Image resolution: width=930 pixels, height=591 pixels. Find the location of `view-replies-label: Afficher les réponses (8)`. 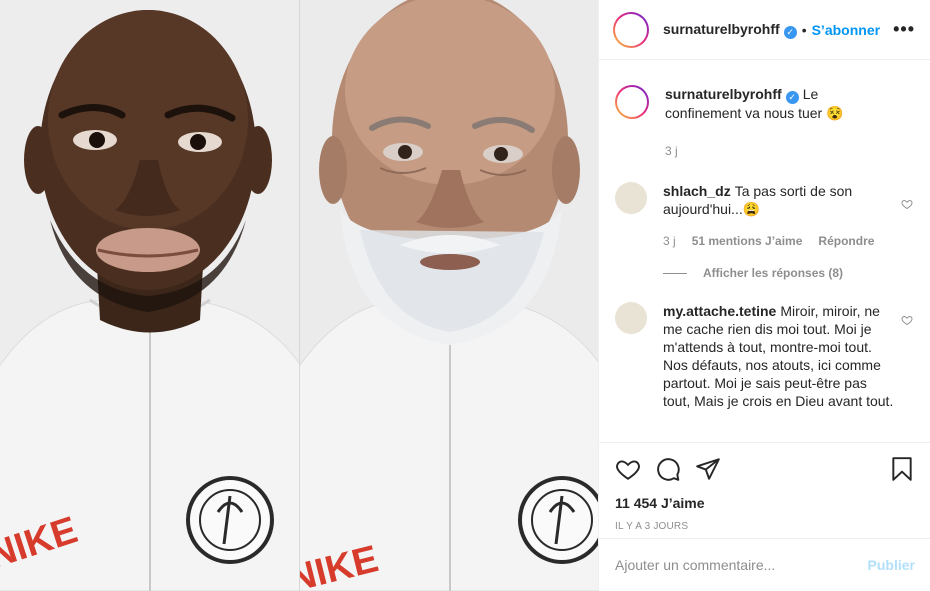

view-replies-label: Afficher les réponses (8) is located at coordinates (773, 273).